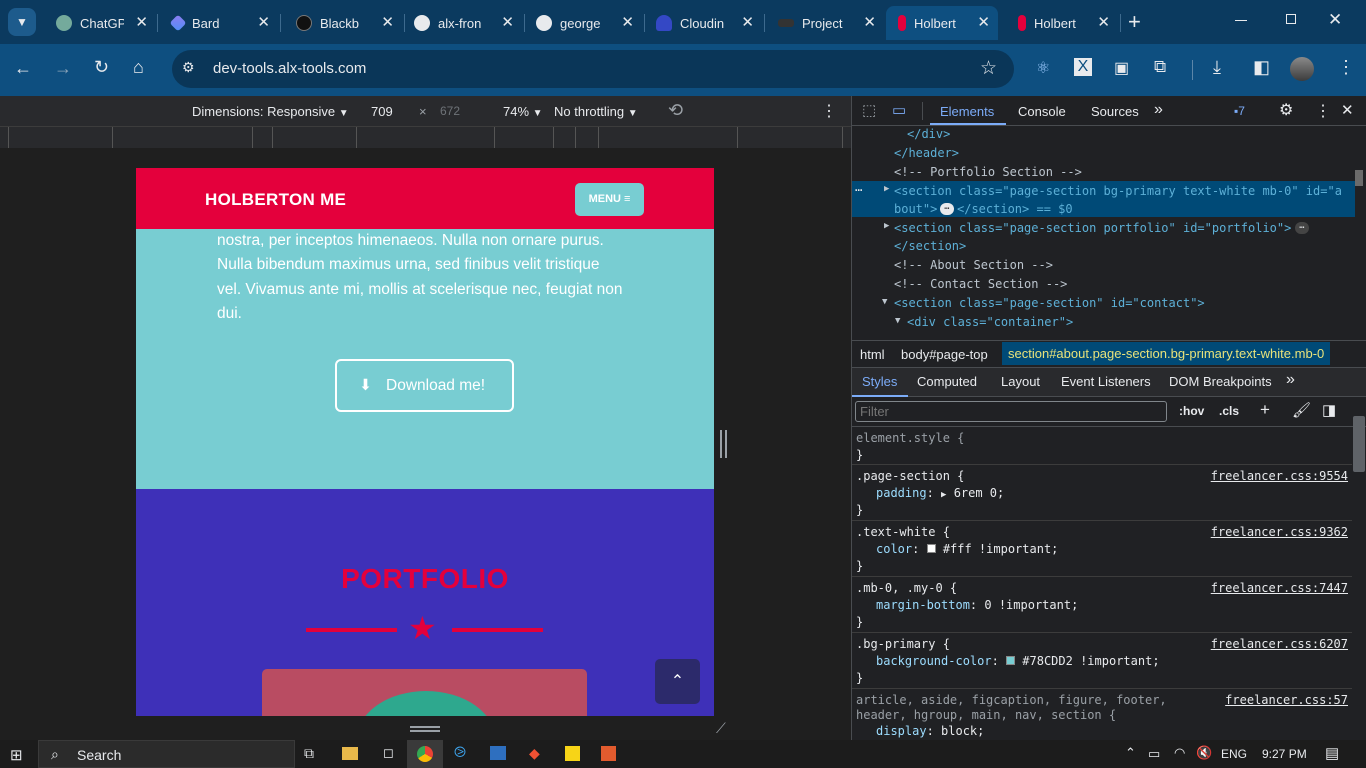 This screenshot has width=1366, height=768. What do you see at coordinates (1291, 21) in the screenshot?
I see `restore-button` at bounding box center [1291, 21].